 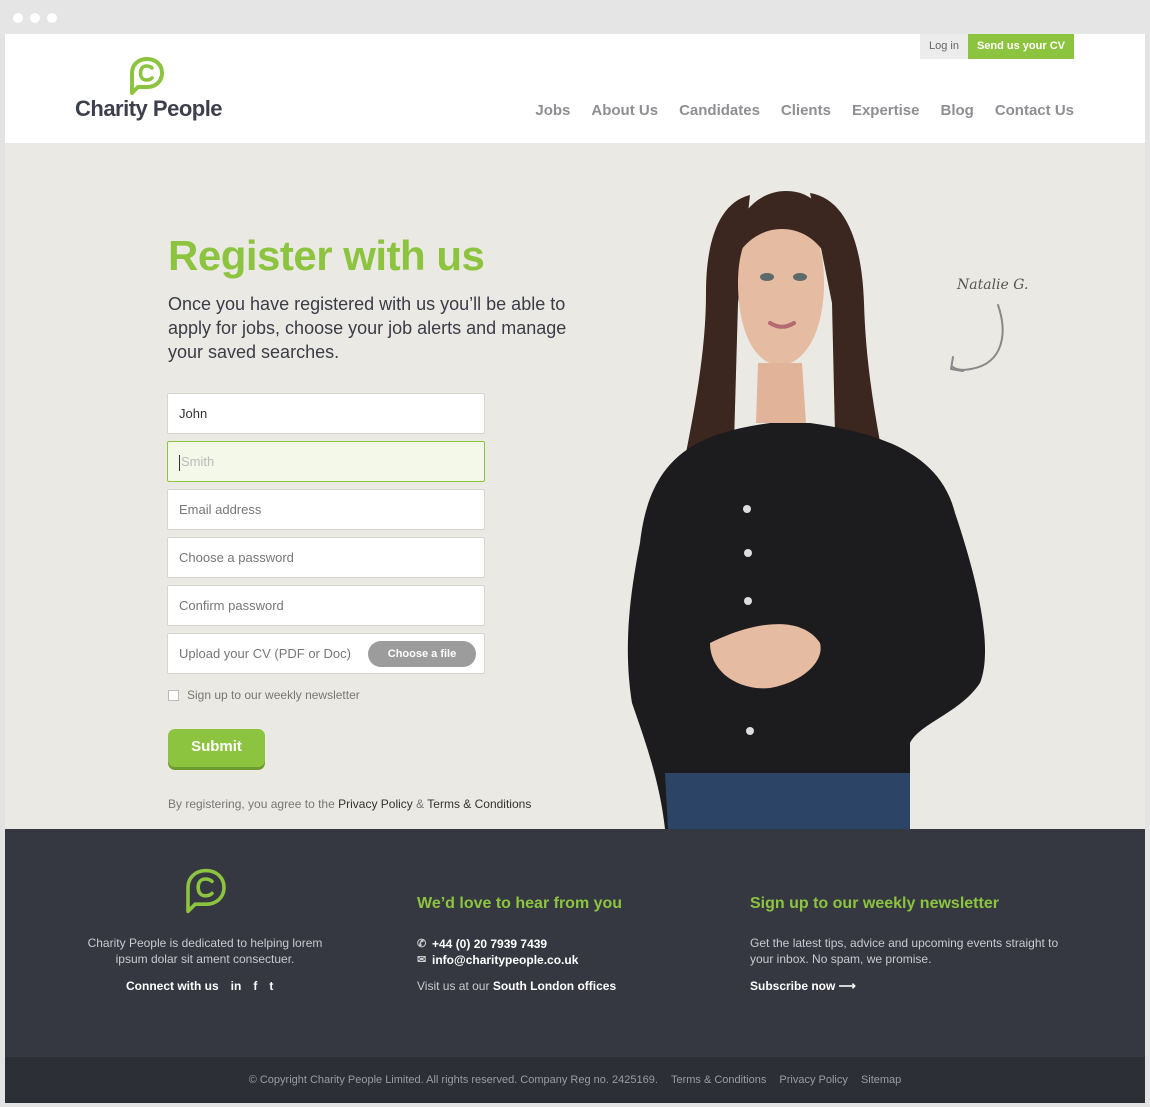 I want to click on contact-heading: We’d love to hear from you, so click(x=520, y=903).